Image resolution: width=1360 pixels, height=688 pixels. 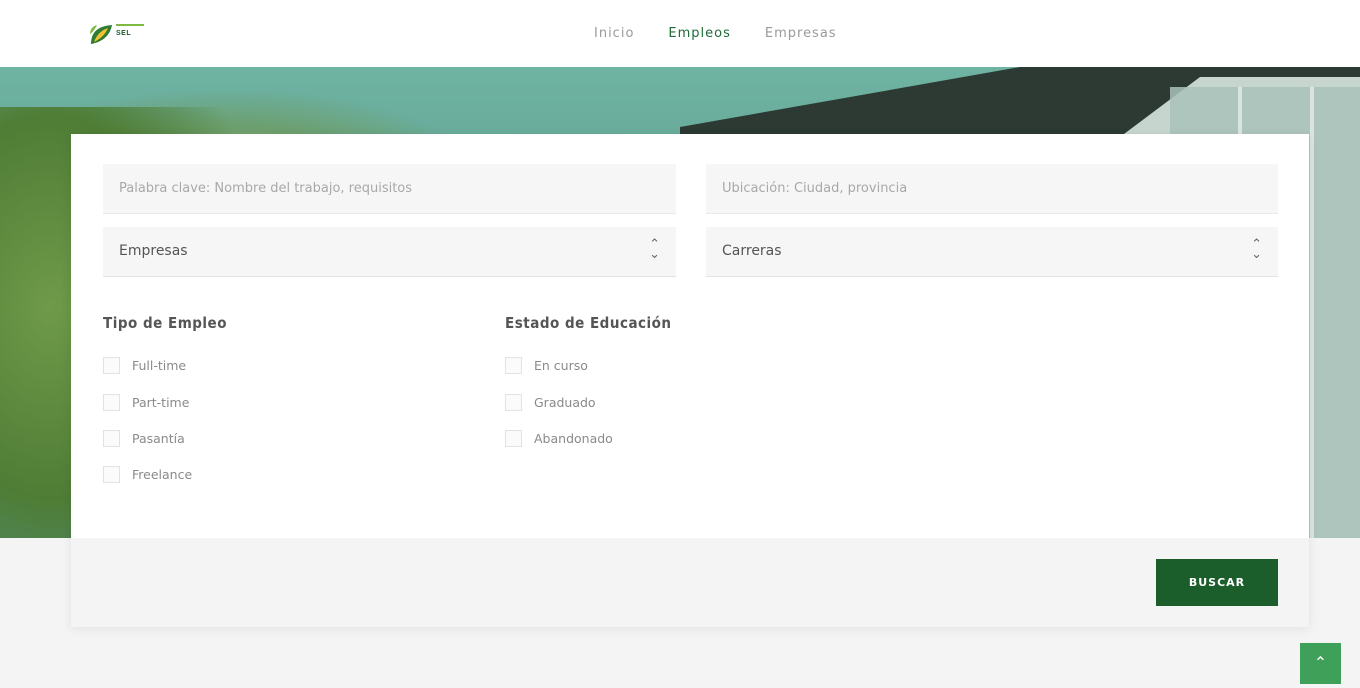 I want to click on keyword-field, so click(x=389, y=189).